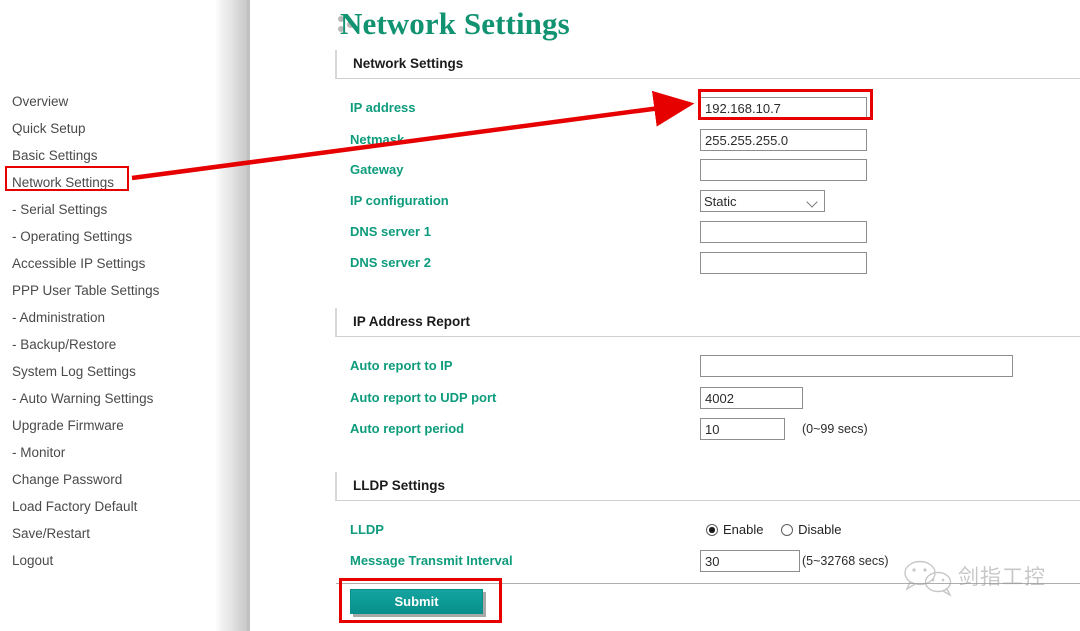  I want to click on sidebar-item-network-settings: Network Settings, so click(107, 182).